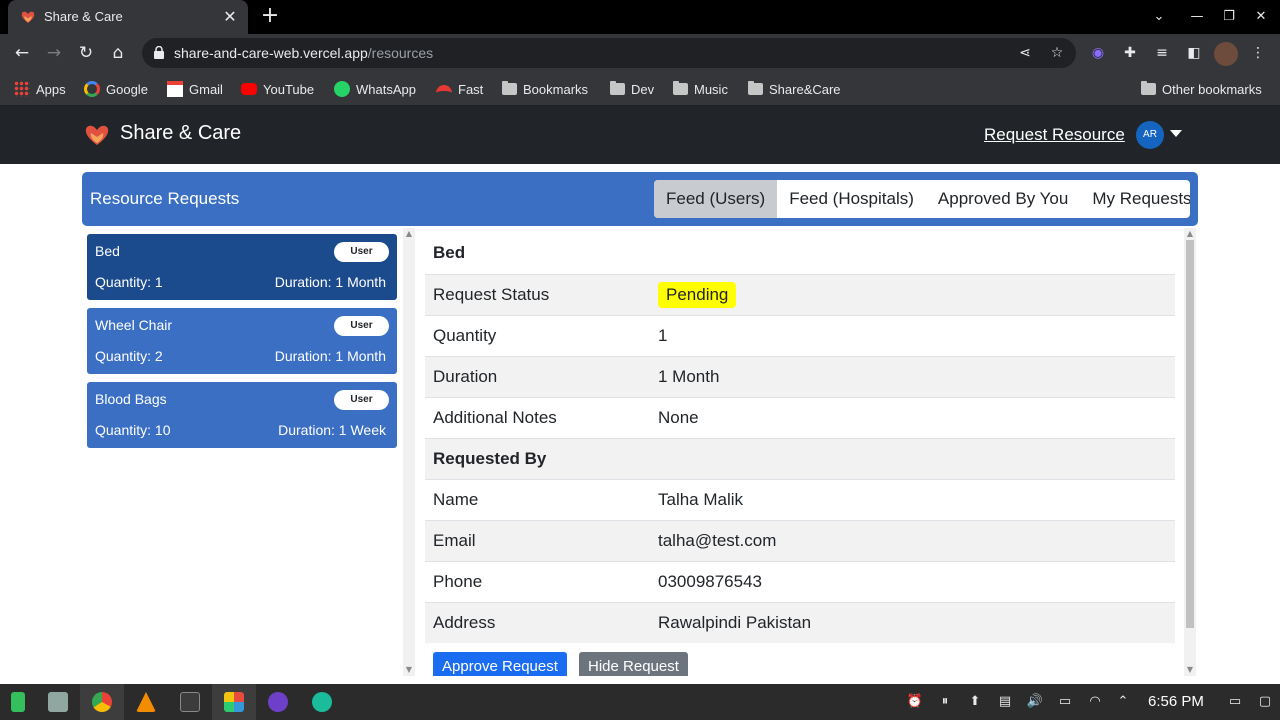 The image size is (1280, 720). What do you see at coordinates (1235, 702) in the screenshot?
I see `desktop-icon: ▭` at bounding box center [1235, 702].